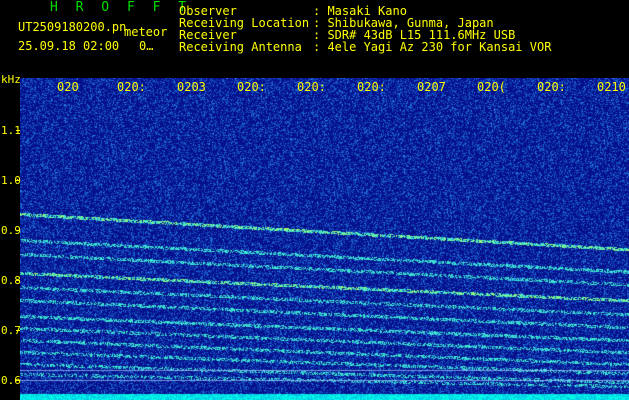 The width and height of the screenshot is (629, 400). What do you see at coordinates (431, 87) in the screenshot?
I see `x-tick-label: 0207` at bounding box center [431, 87].